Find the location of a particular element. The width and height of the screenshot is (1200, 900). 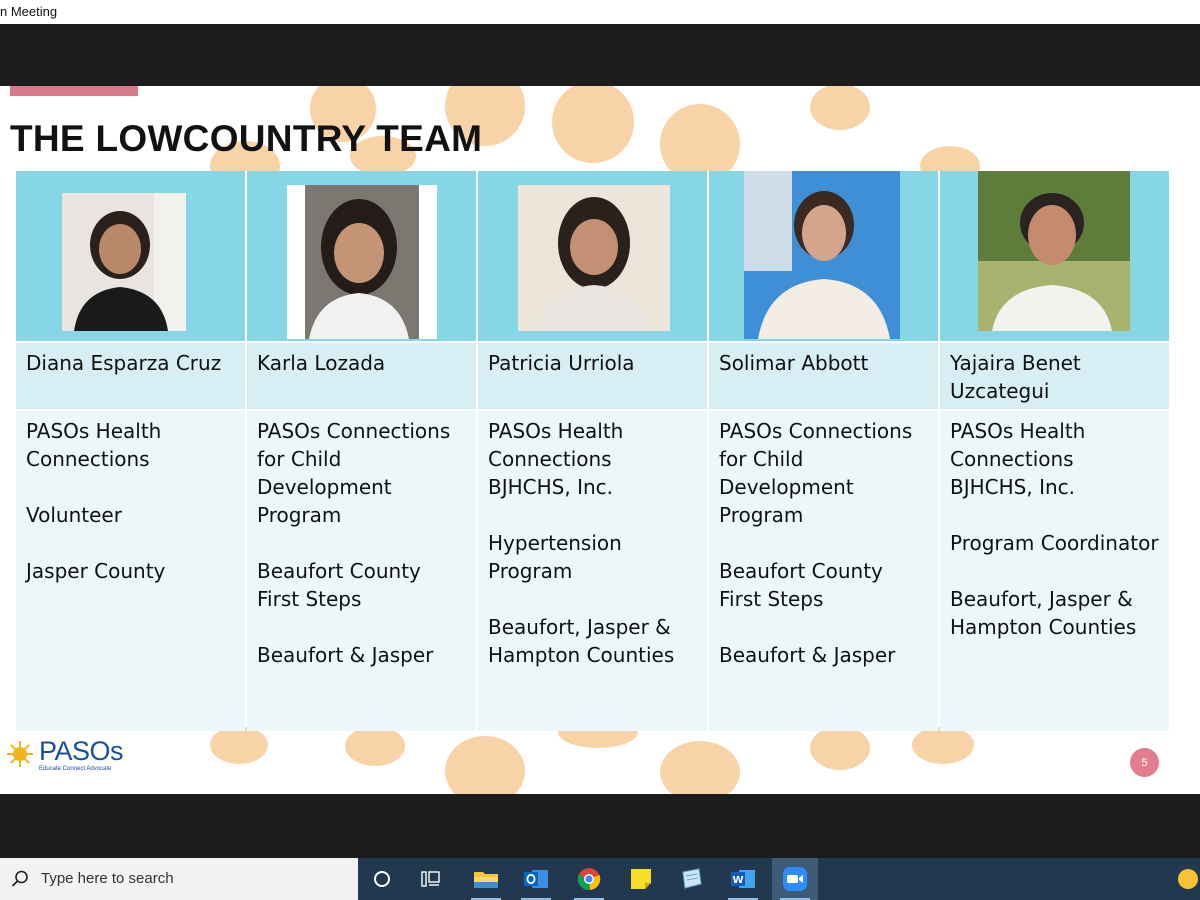

outlook-button is located at coordinates (536, 879).